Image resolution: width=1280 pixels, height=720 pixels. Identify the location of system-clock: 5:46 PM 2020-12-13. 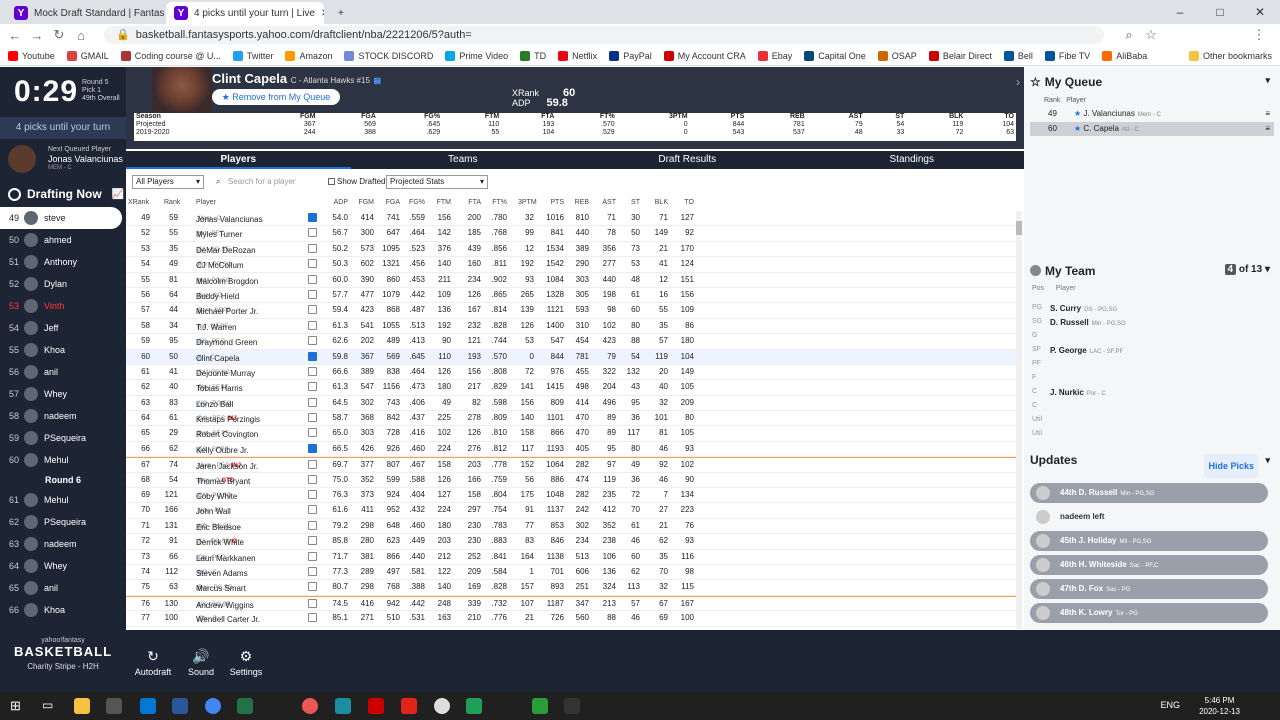
(1219, 706).